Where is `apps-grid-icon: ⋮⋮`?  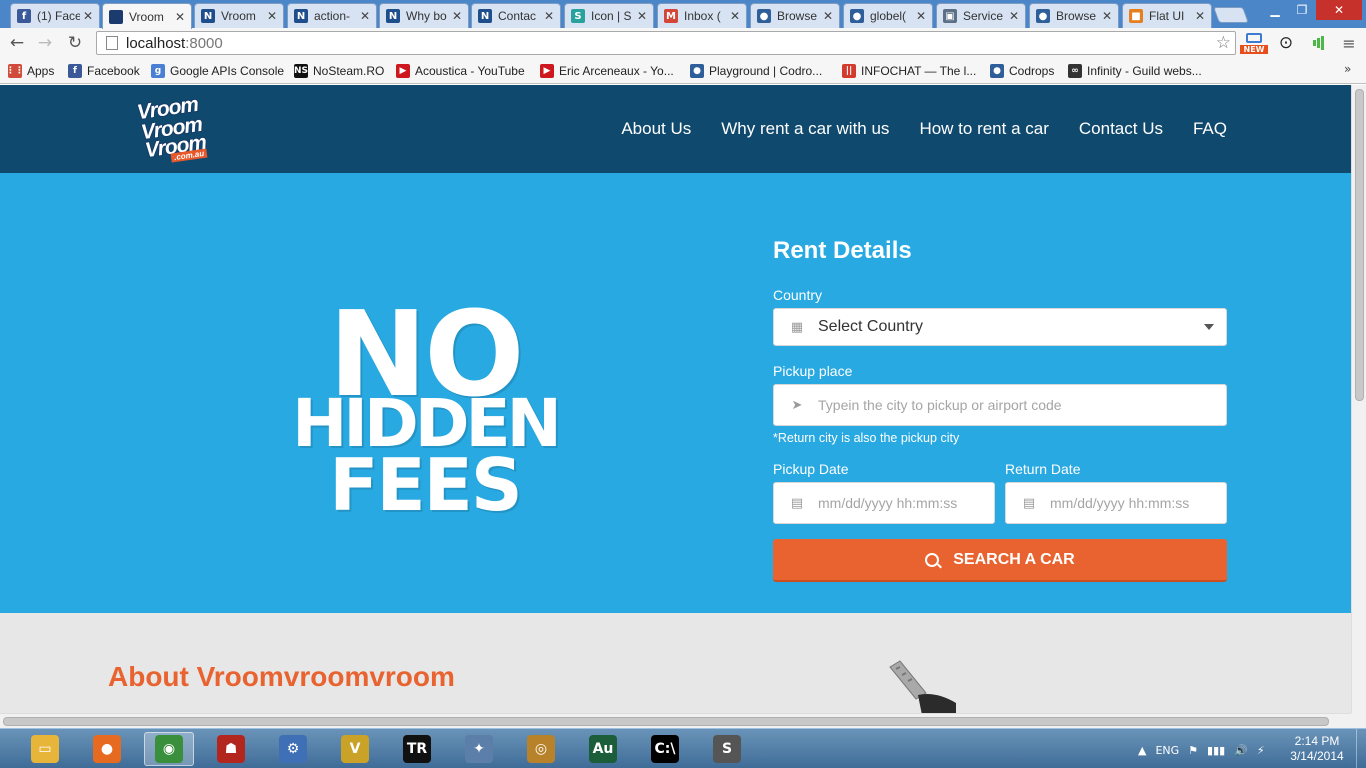
apps-grid-icon: ⋮⋮ is located at coordinates (15, 71).